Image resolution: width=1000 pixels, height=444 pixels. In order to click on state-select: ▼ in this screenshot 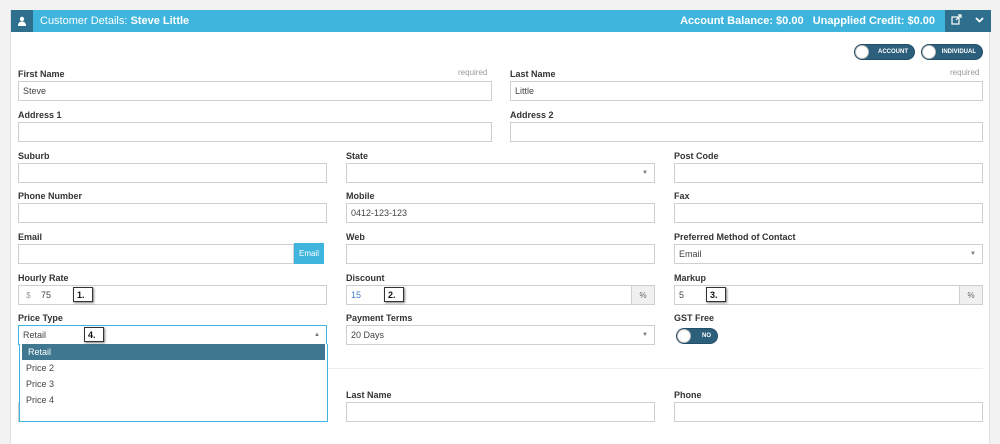, I will do `click(500, 173)`.